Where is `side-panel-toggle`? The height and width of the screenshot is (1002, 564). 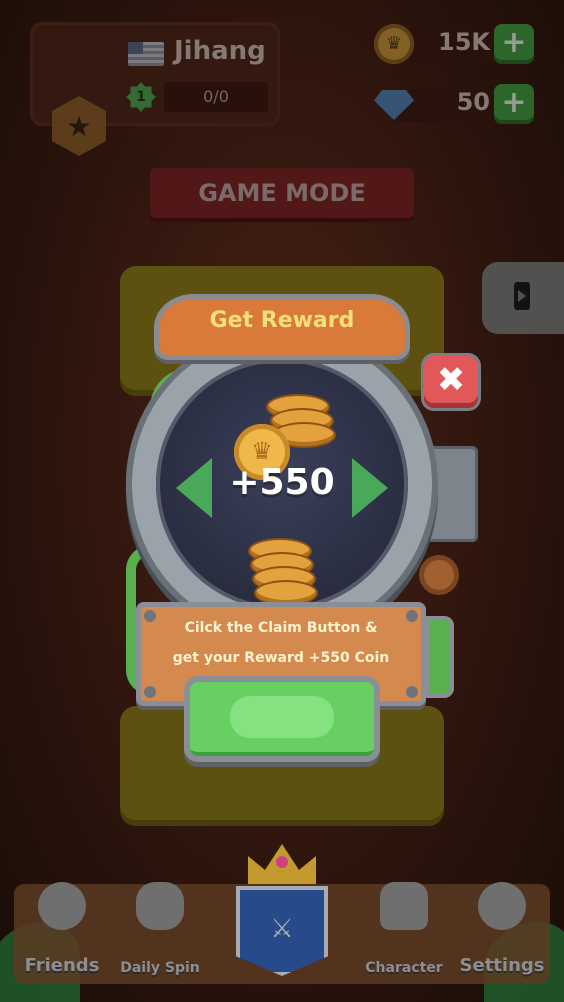
side-panel-toggle is located at coordinates (523, 298).